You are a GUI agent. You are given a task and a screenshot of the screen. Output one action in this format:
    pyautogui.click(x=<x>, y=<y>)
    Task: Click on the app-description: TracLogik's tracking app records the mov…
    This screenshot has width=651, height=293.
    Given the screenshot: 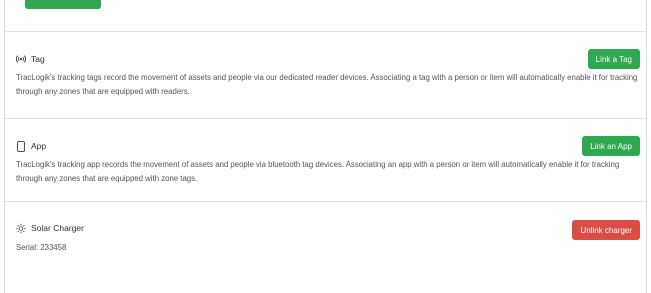 What is the action you would take?
    pyautogui.click(x=318, y=171)
    